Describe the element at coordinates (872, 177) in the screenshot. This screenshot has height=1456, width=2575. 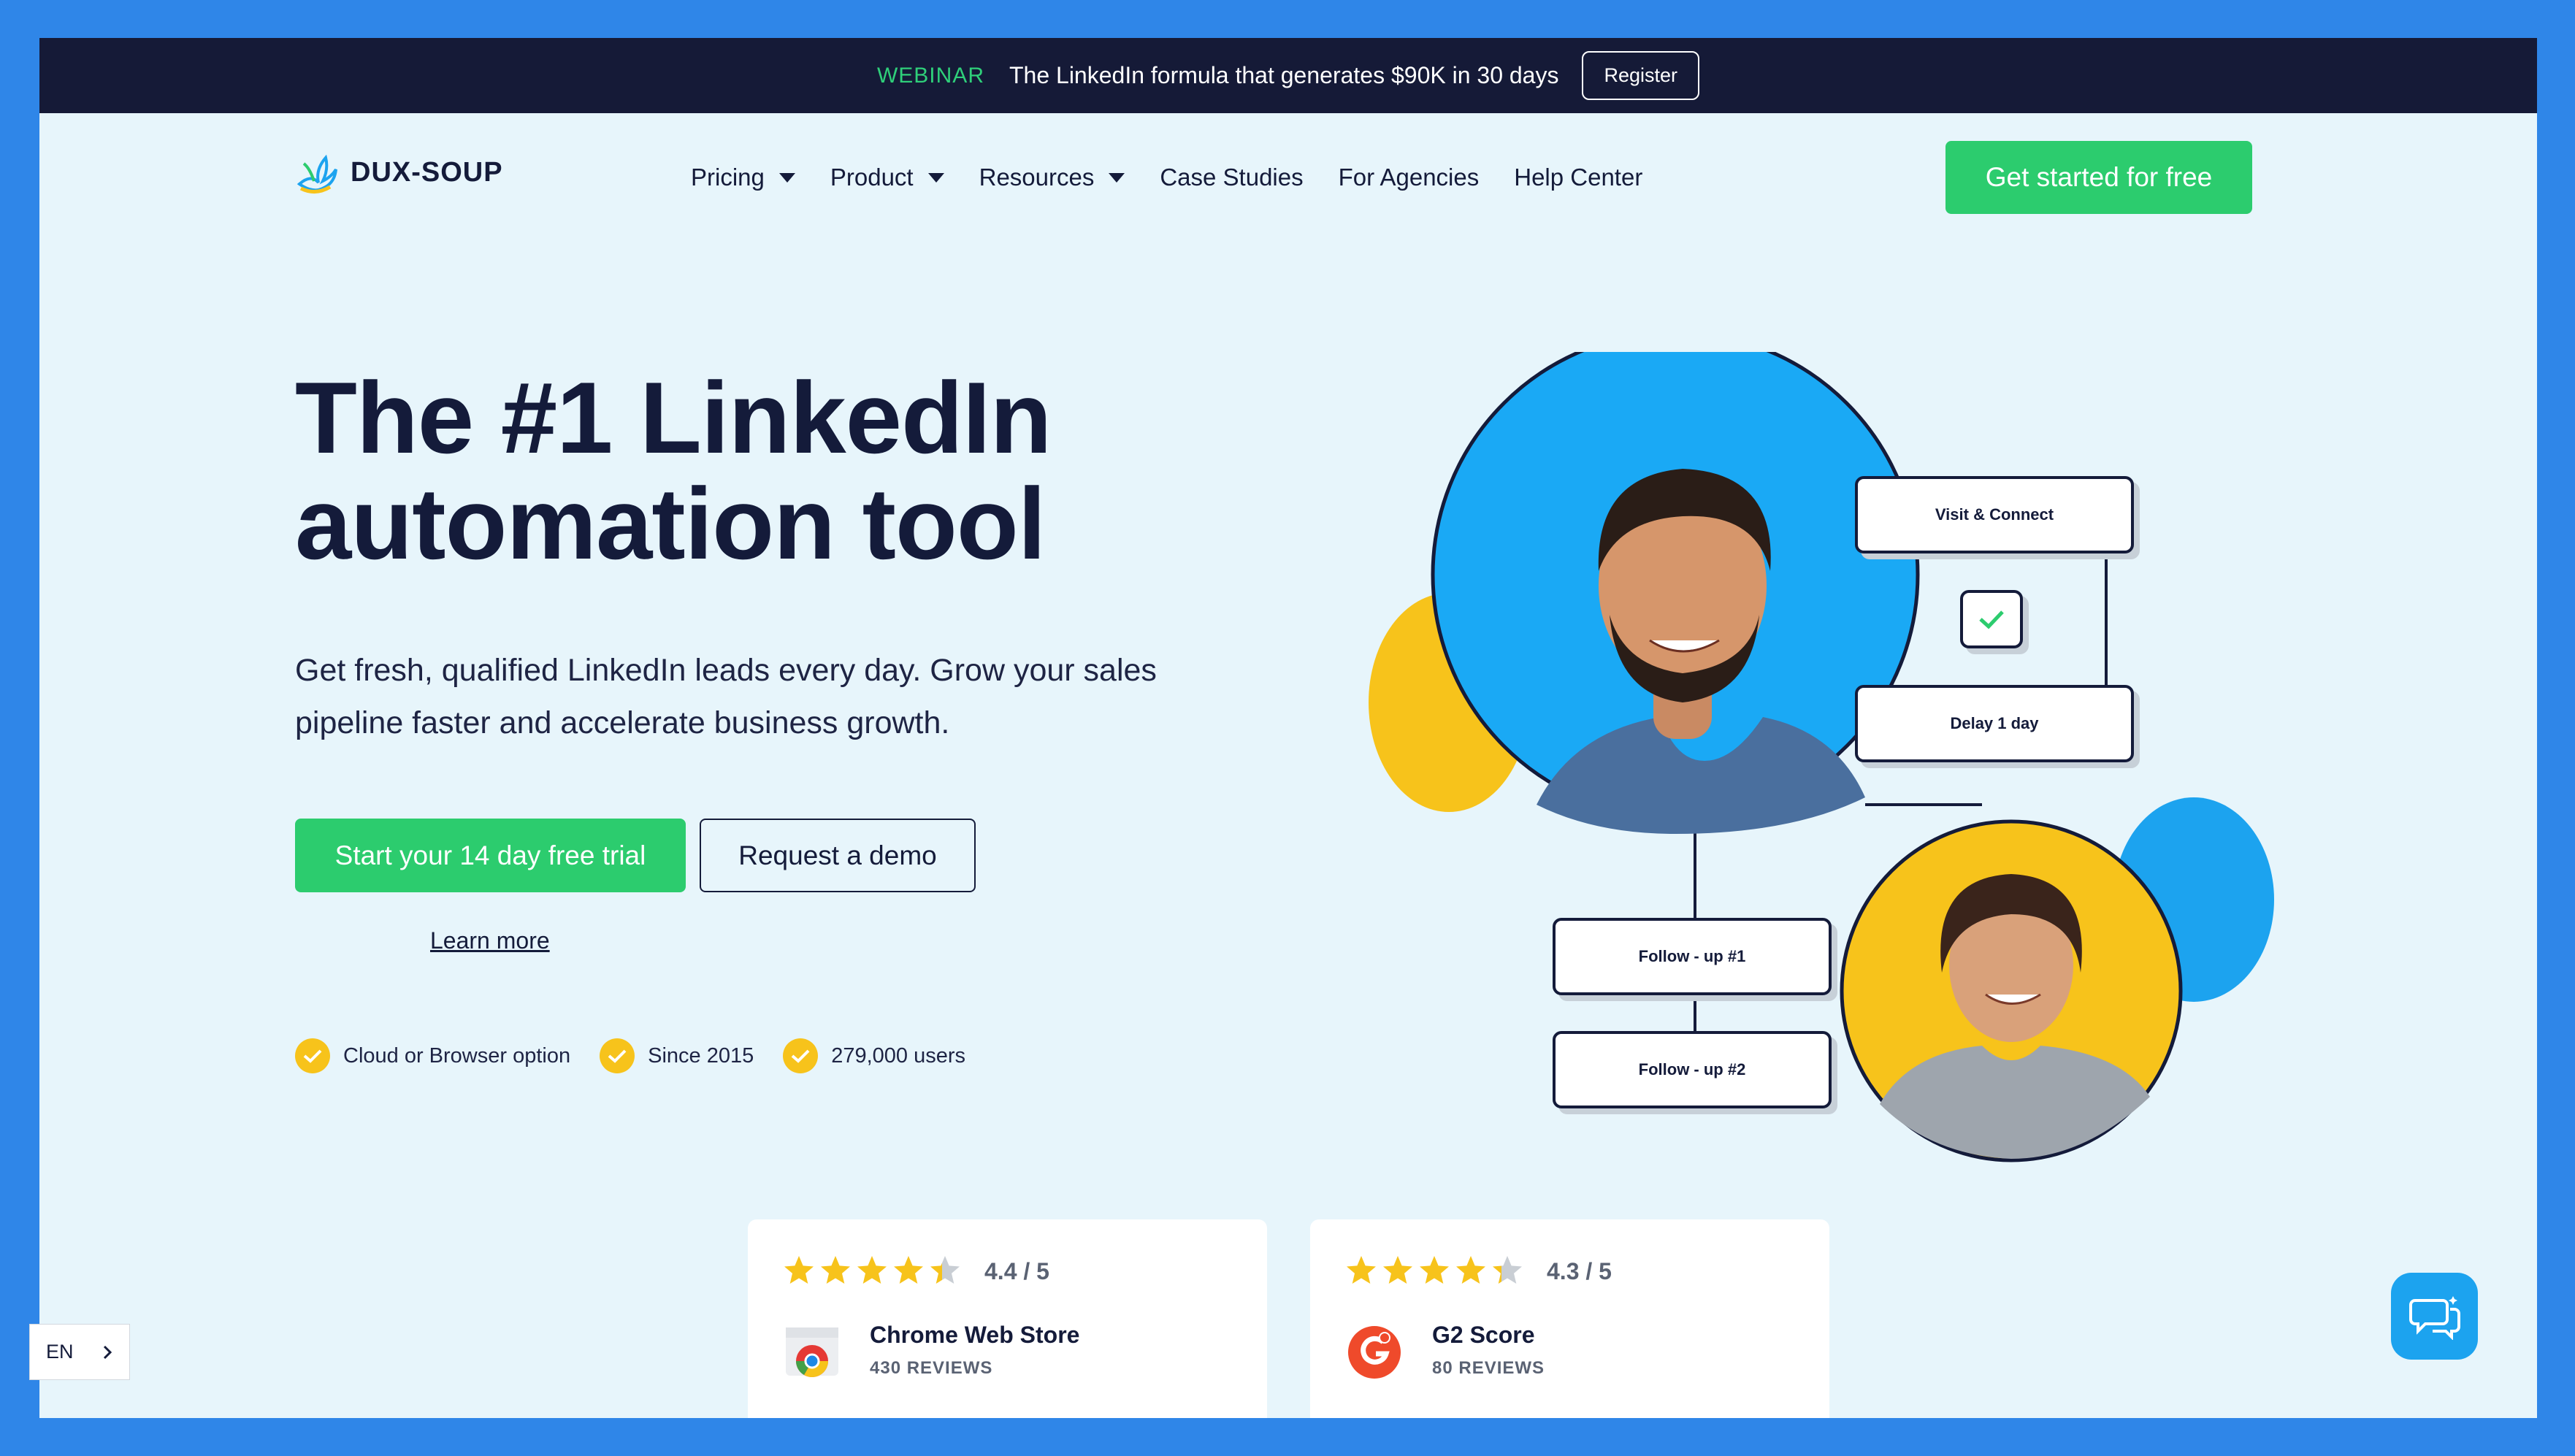
I see `nav-label: Product` at that location.